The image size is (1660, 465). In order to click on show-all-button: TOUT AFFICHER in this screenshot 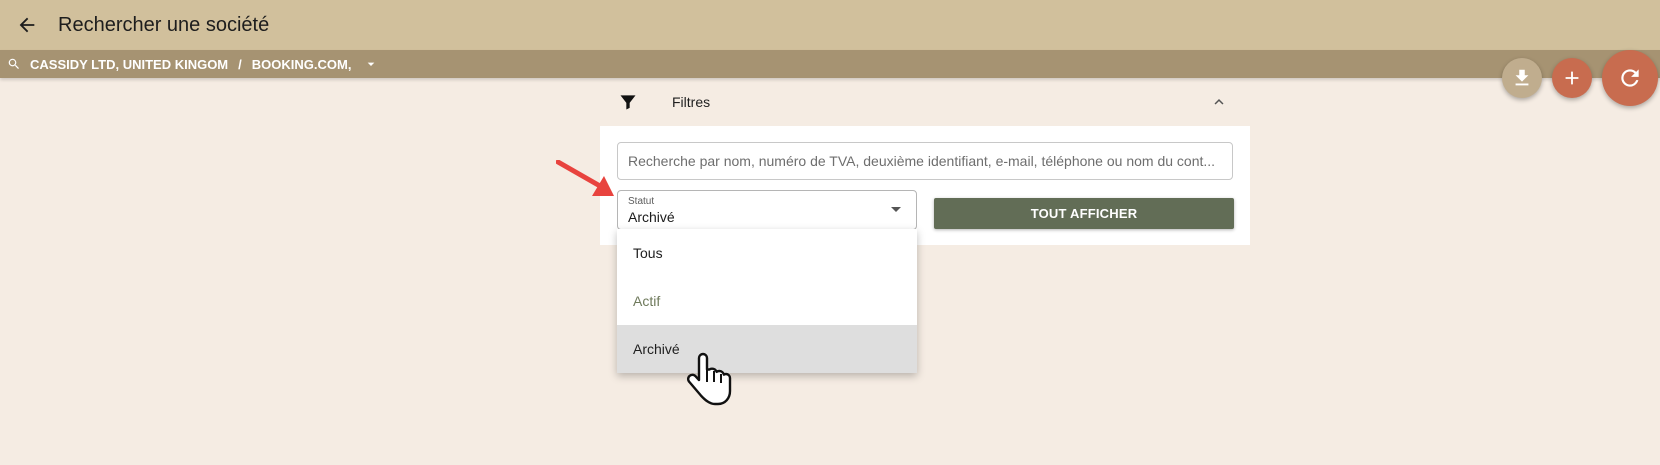, I will do `click(1084, 213)`.